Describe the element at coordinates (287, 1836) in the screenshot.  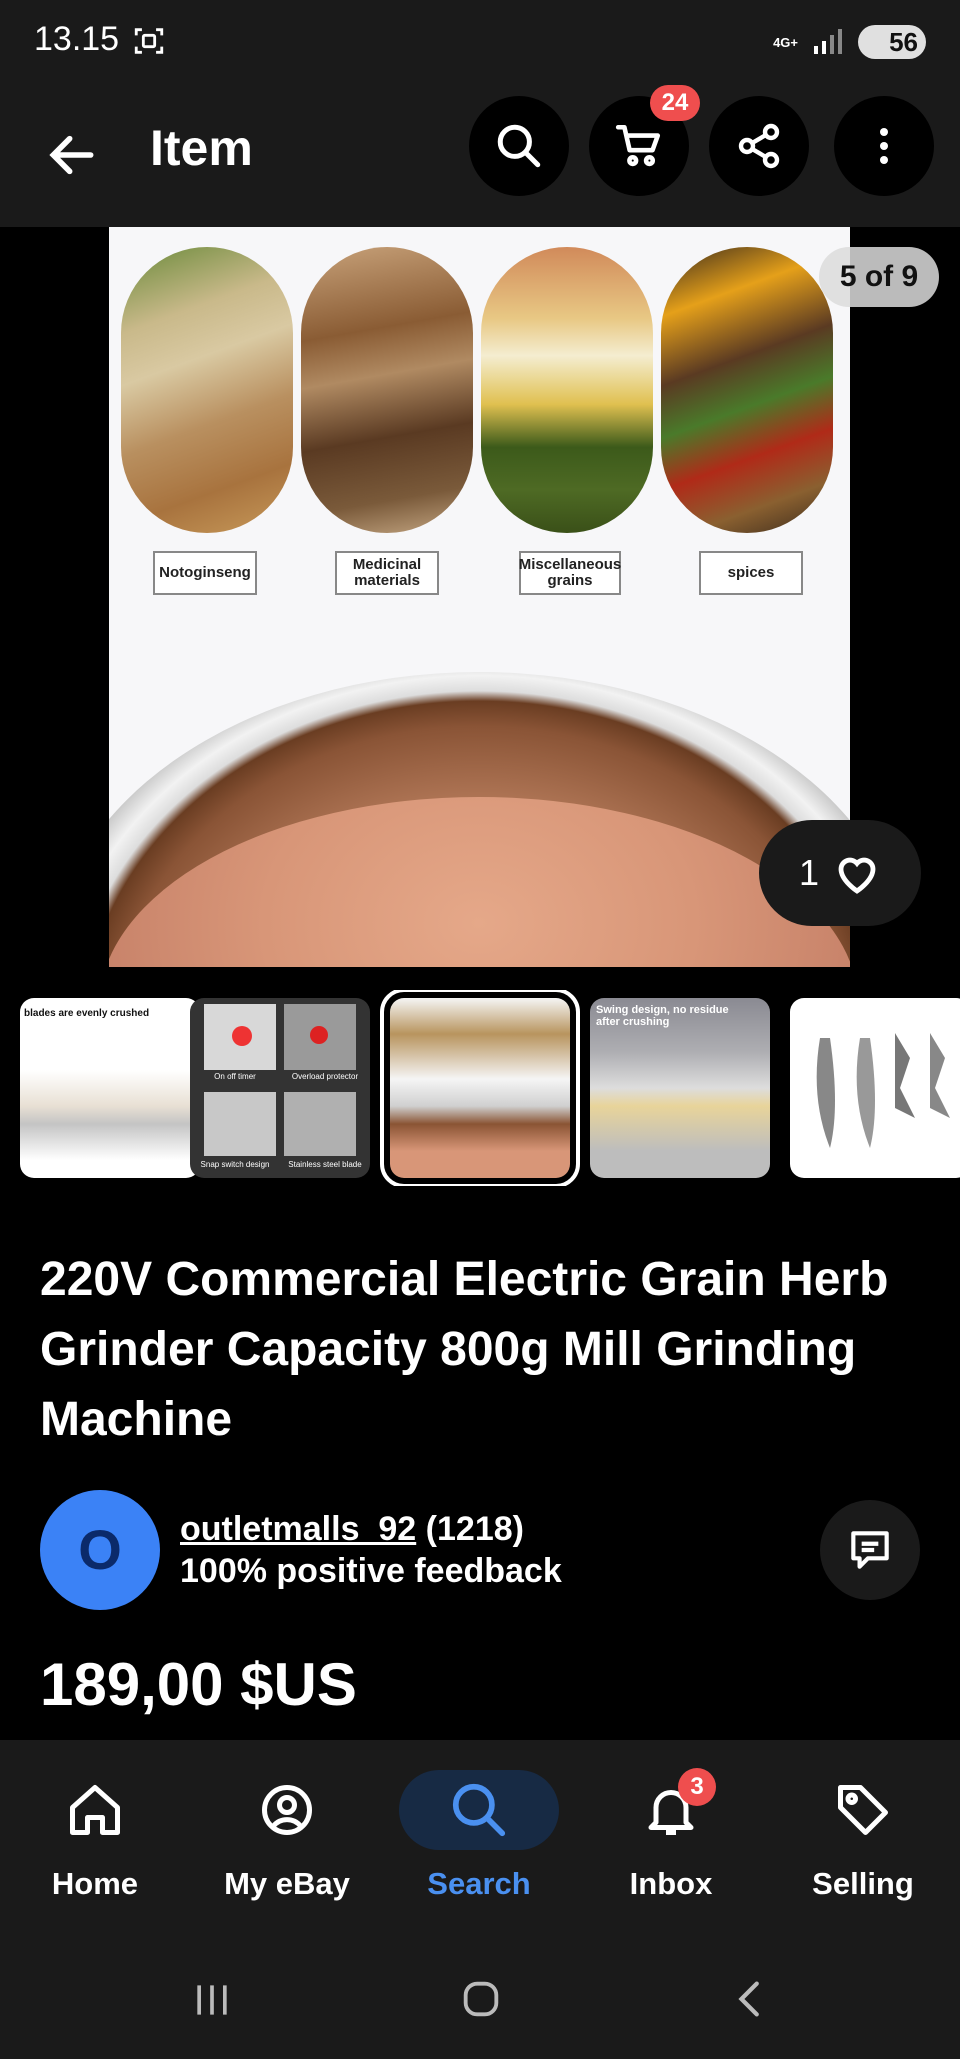
I see `nav-my-ebay: My eBay` at that location.